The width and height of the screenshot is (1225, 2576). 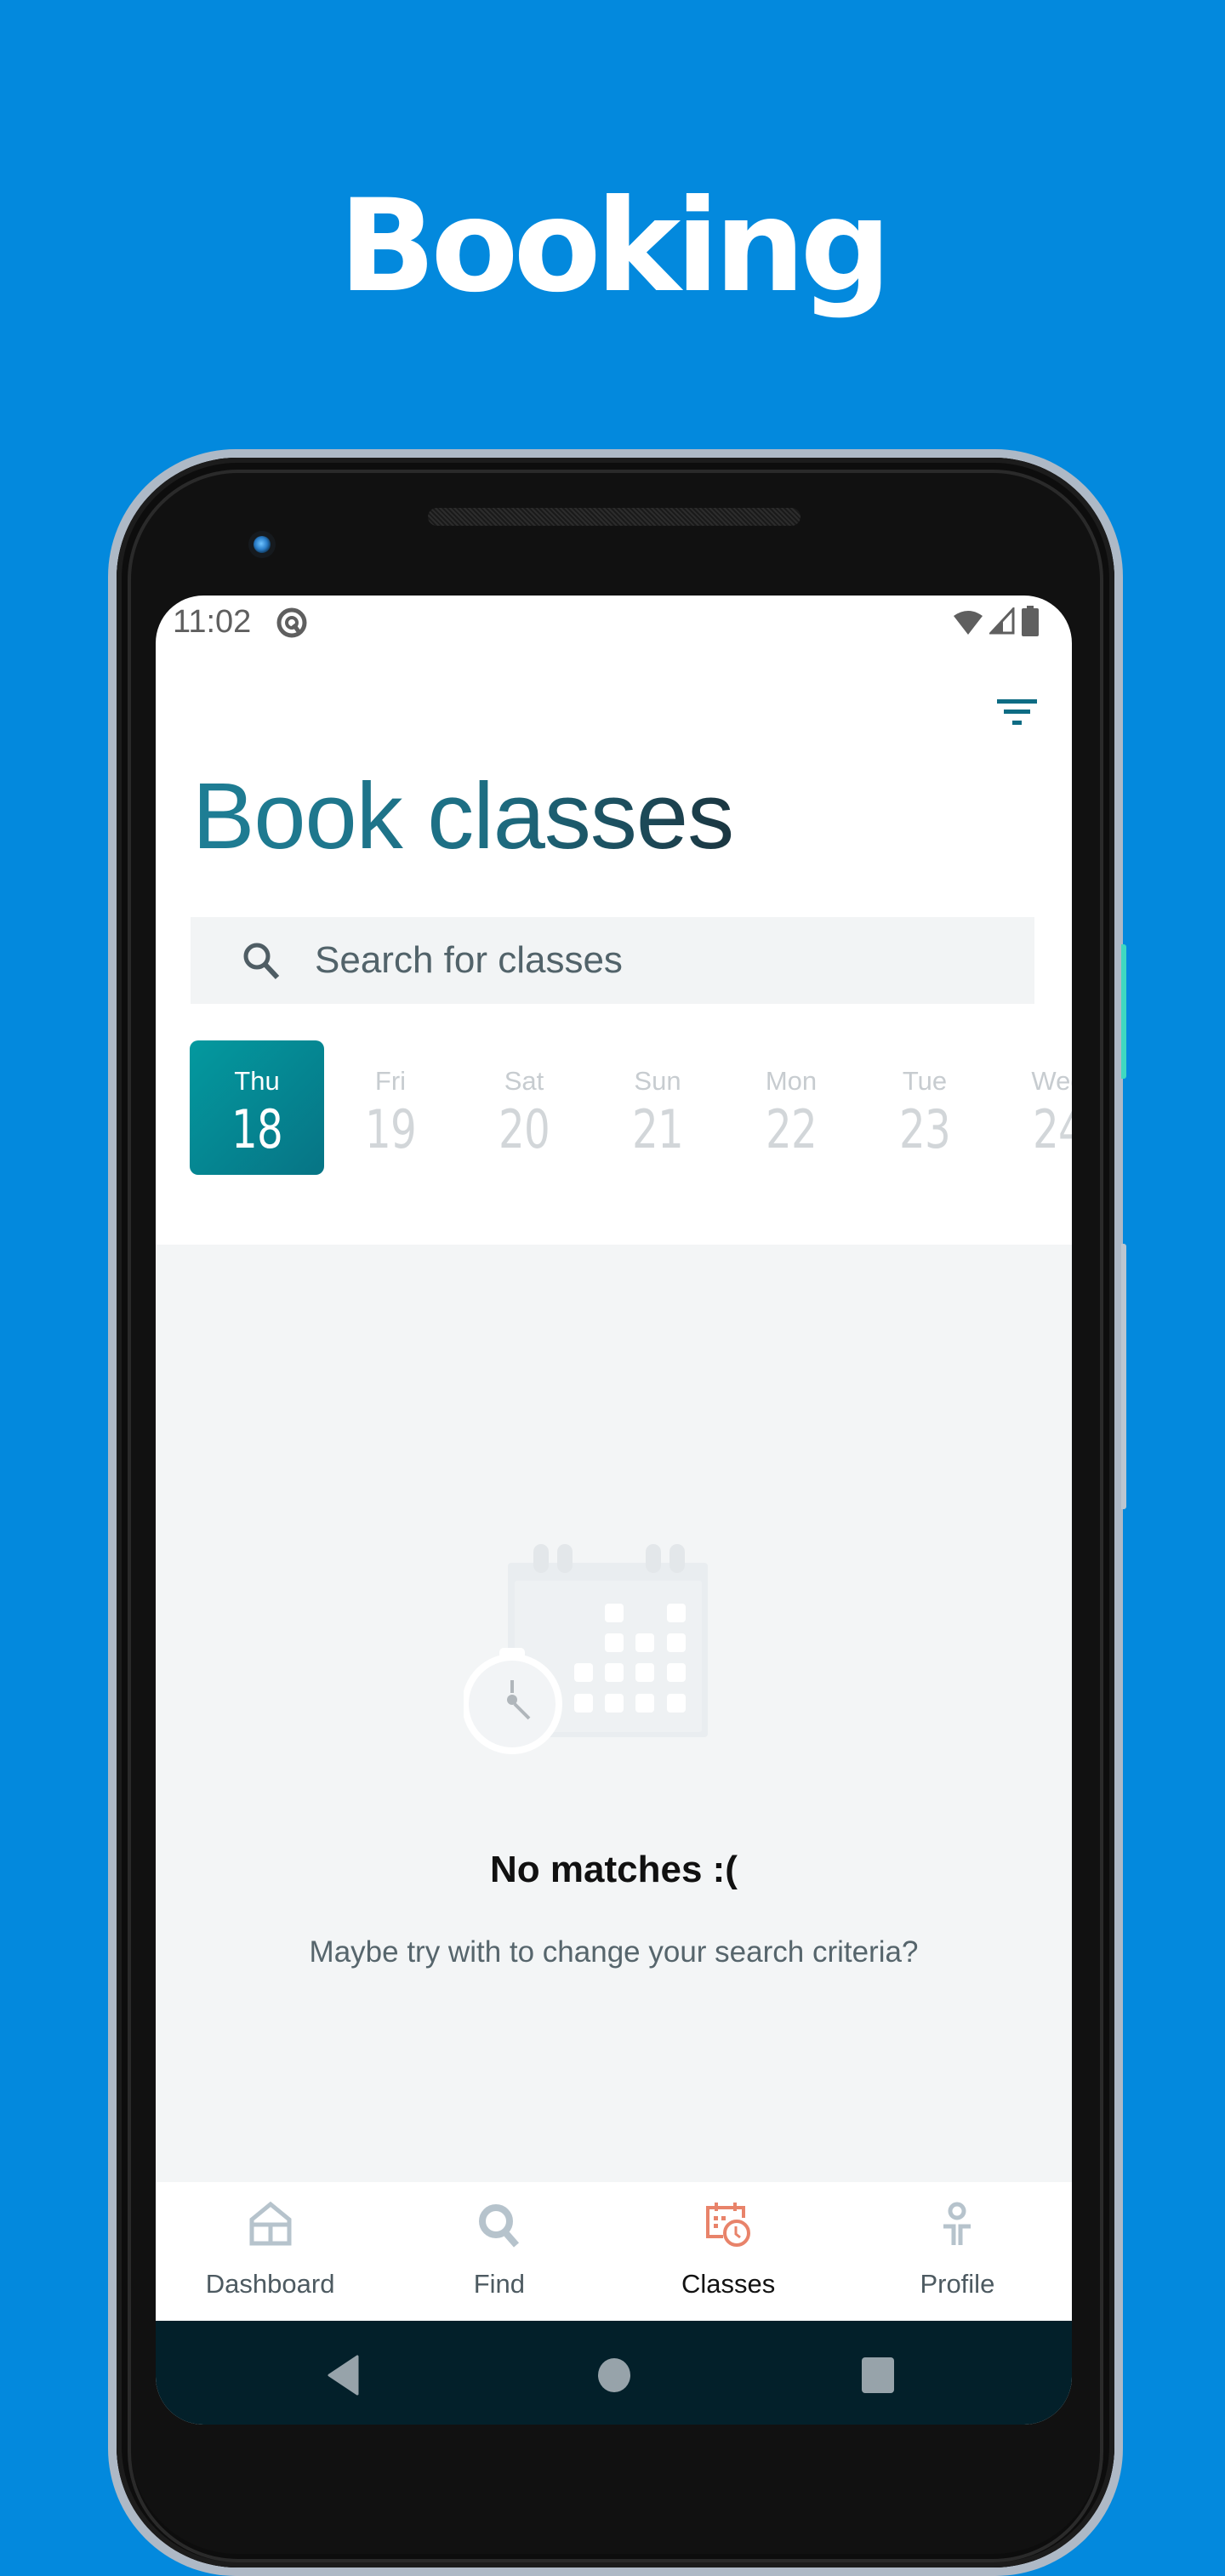 What do you see at coordinates (1123, 1376) in the screenshot?
I see `phone-volume-button` at bounding box center [1123, 1376].